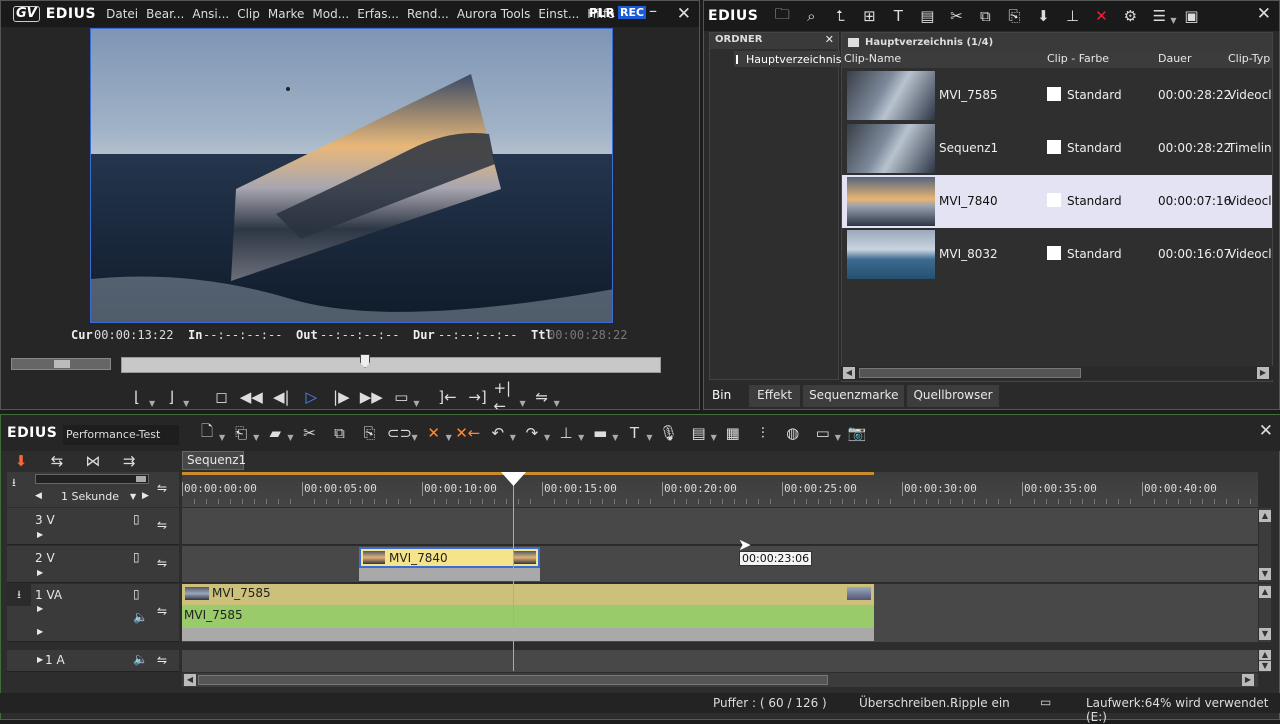 The height and width of the screenshot is (724, 1280). I want to click on status-monitor-icon: ▭, so click(1045, 702).